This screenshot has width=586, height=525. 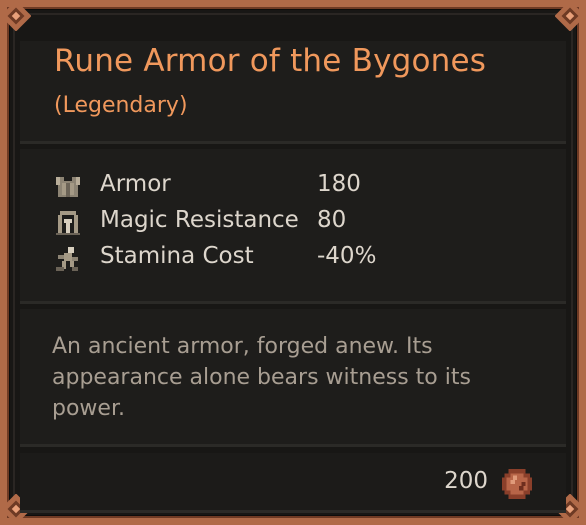 I want to click on stamina-cost-icon, so click(x=67, y=259).